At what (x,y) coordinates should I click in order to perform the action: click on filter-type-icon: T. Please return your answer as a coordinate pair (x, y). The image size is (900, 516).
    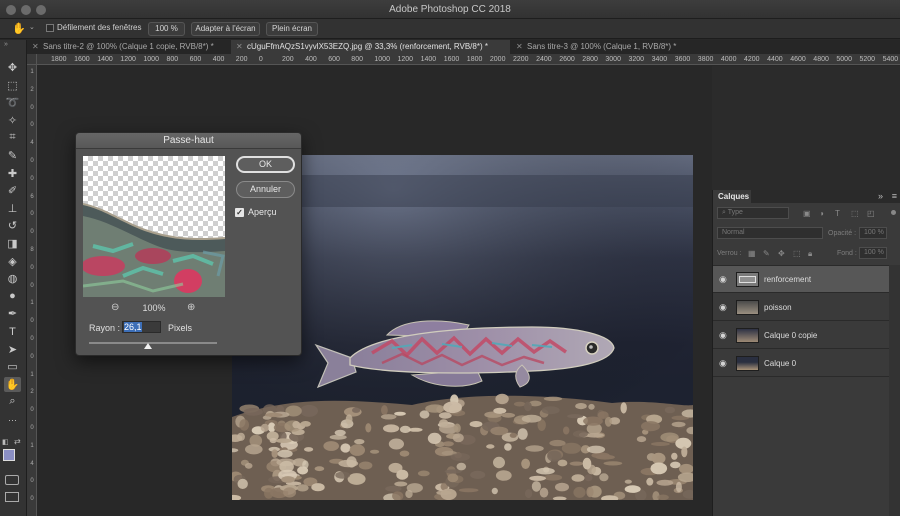
    Looking at the image, I should click on (837, 213).